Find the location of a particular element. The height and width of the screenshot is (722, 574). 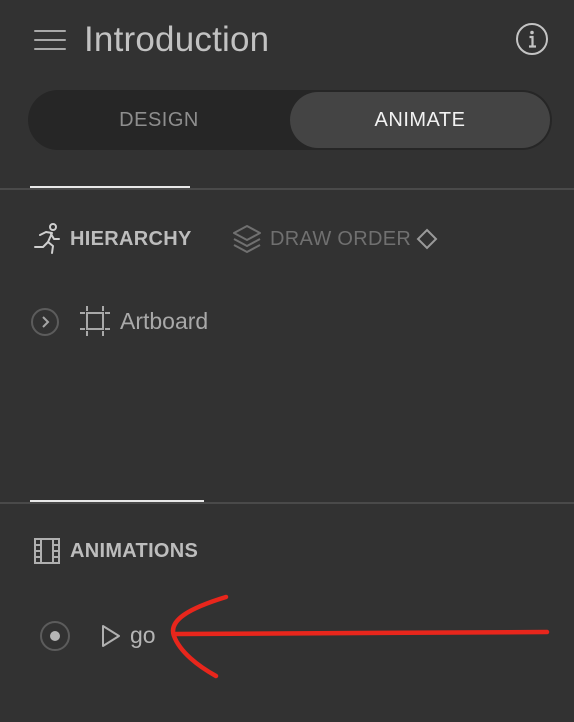

design-mode-button: DESIGN is located at coordinates (159, 120).